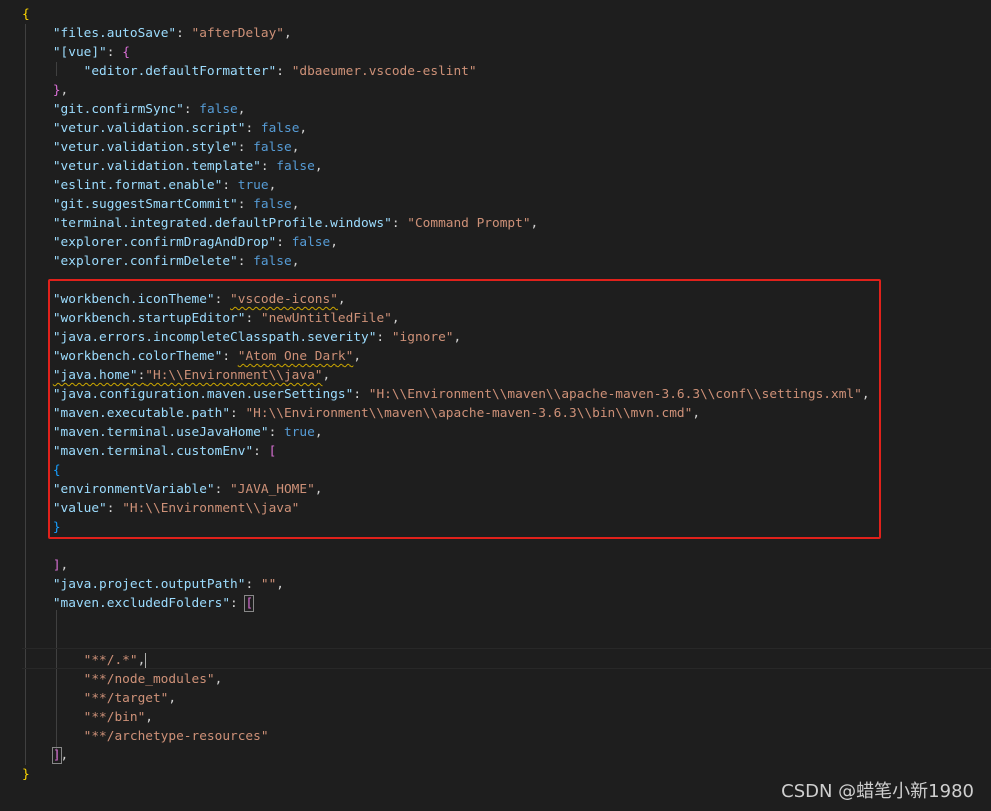 The width and height of the screenshot is (991, 811). What do you see at coordinates (141, 603) in the screenshot?
I see `json-key: "maven.excludedFolders"` at bounding box center [141, 603].